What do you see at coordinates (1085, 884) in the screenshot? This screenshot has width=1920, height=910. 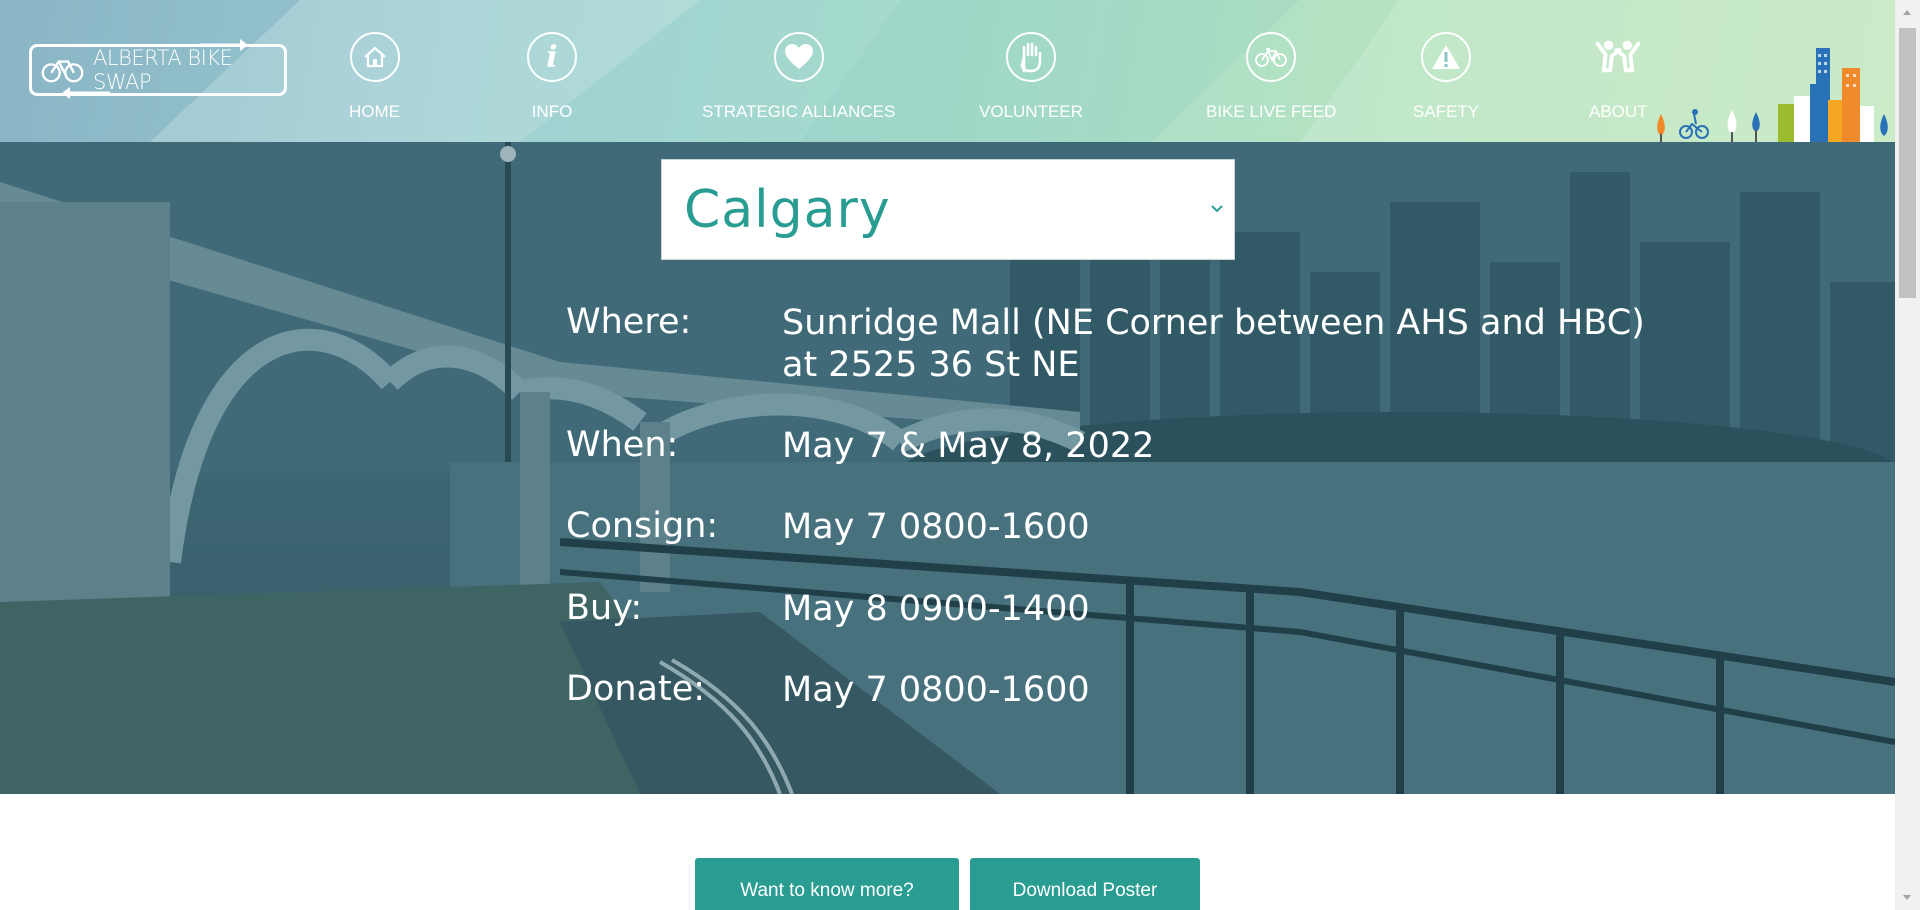 I see `download-poster-button: Download Poster` at bounding box center [1085, 884].